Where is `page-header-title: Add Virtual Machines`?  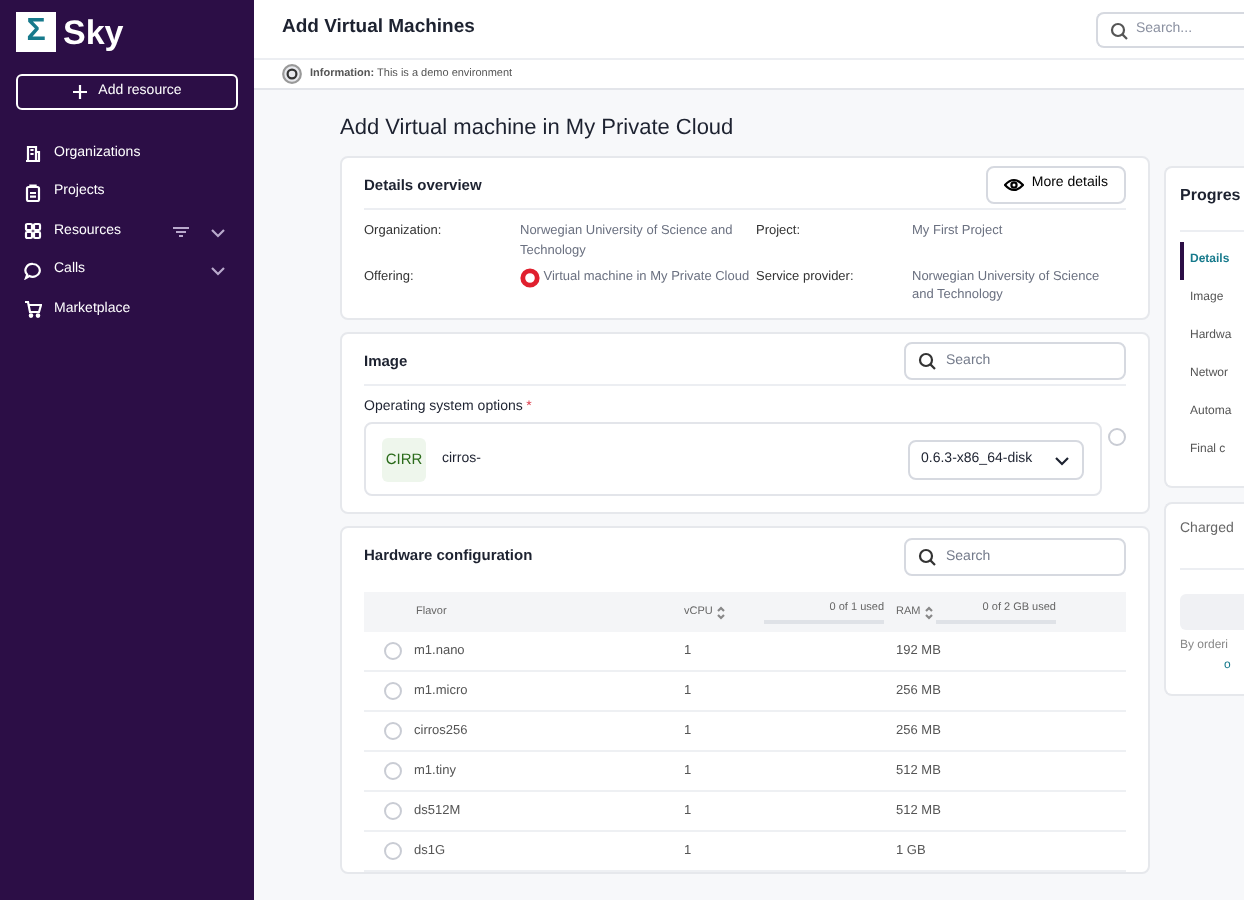 page-header-title: Add Virtual Machines is located at coordinates (378, 28).